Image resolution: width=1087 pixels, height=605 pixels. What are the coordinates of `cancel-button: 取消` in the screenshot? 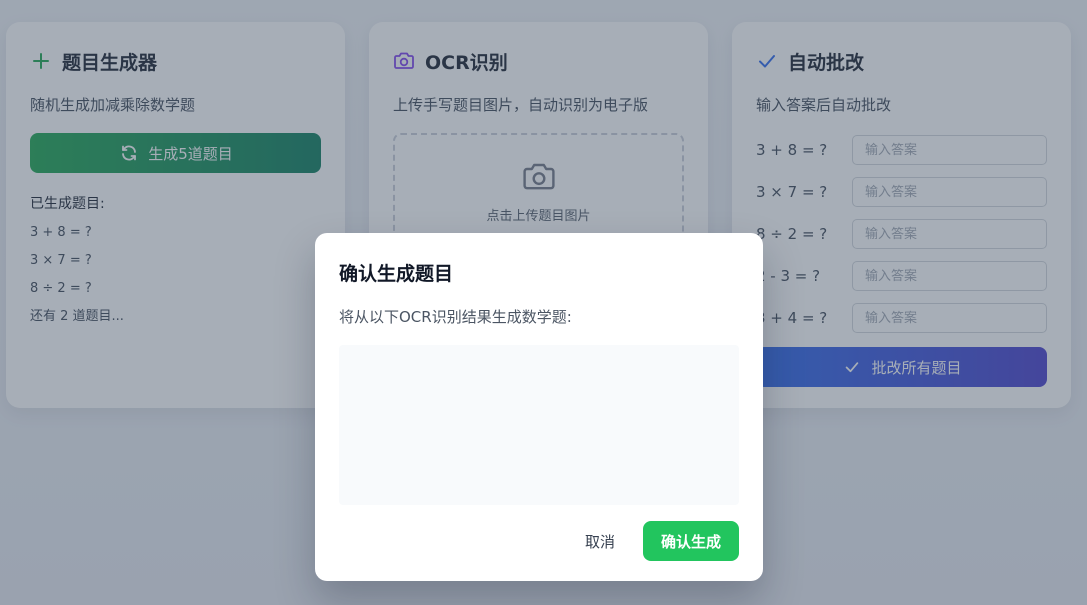 It's located at (600, 541).